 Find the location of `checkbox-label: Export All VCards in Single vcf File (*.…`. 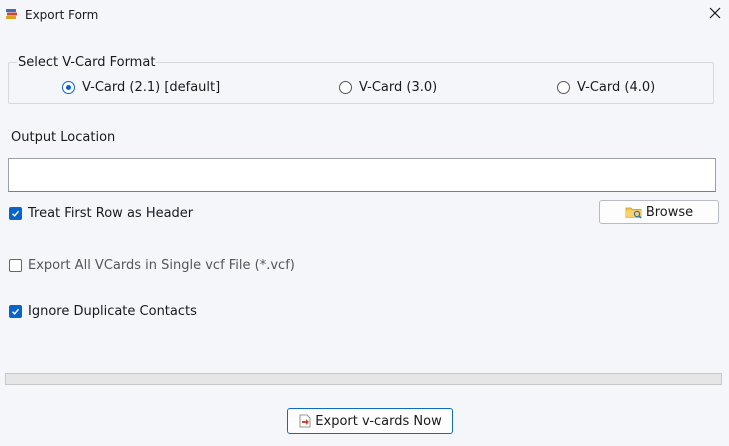

checkbox-label: Export All VCards in Single vcf File (*.… is located at coordinates (161, 265).